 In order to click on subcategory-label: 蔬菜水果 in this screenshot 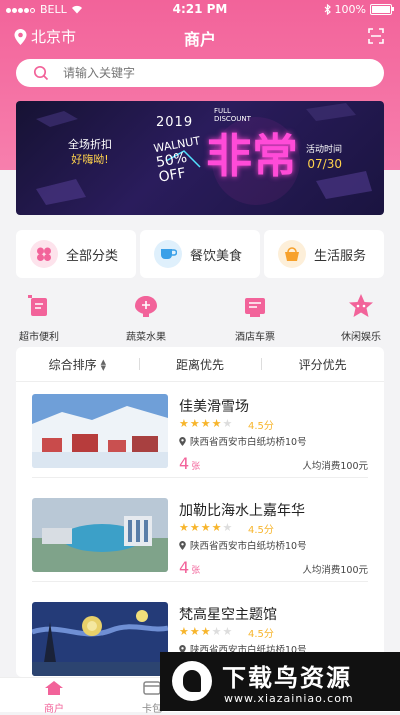, I will do `click(146, 337)`.